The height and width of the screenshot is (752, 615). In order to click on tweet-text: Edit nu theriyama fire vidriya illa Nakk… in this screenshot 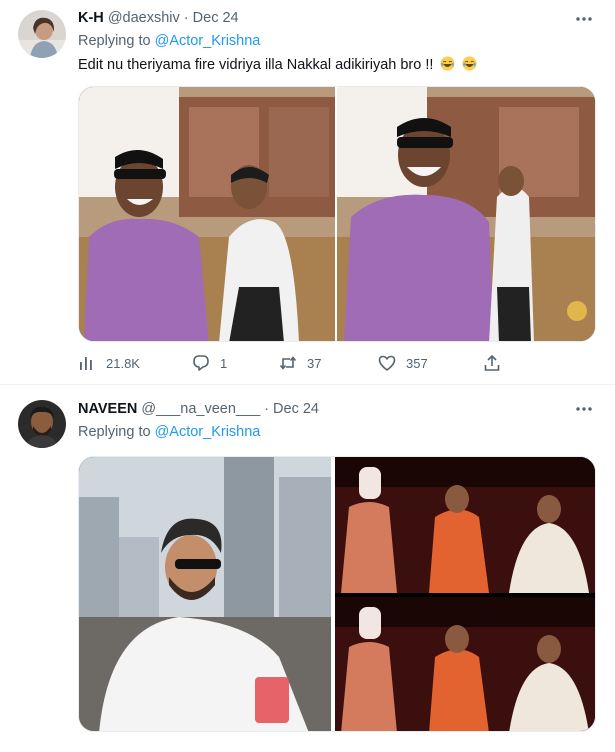, I will do `click(277, 64)`.